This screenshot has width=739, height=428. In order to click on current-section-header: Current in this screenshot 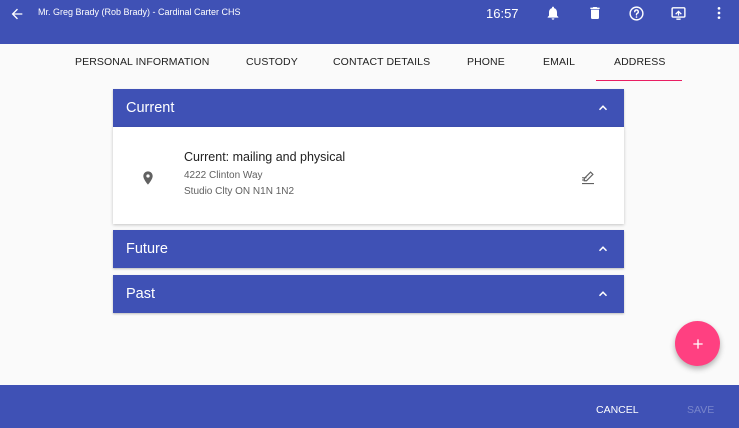, I will do `click(368, 108)`.